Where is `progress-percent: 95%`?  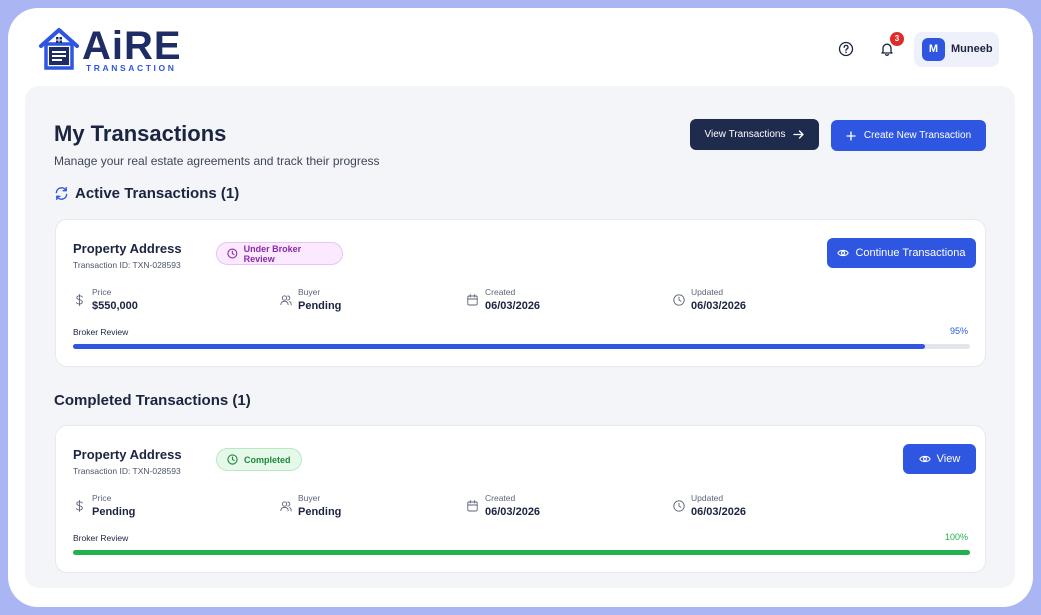 progress-percent: 95% is located at coordinates (958, 331).